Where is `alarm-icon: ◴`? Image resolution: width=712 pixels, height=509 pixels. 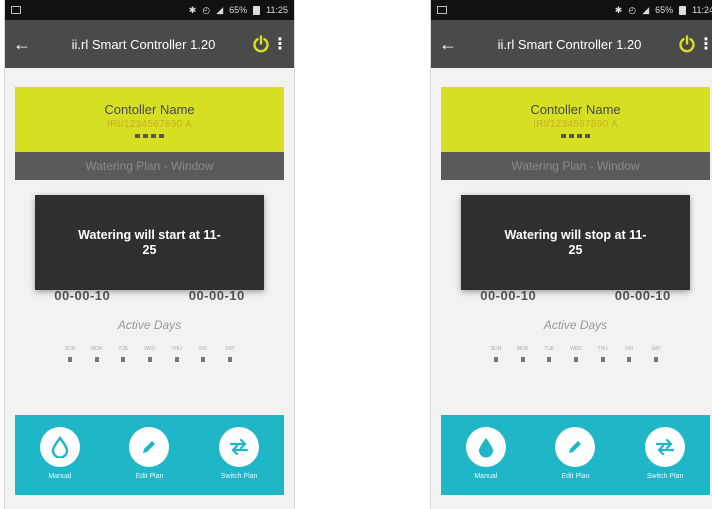 alarm-icon: ◴ is located at coordinates (632, 9).